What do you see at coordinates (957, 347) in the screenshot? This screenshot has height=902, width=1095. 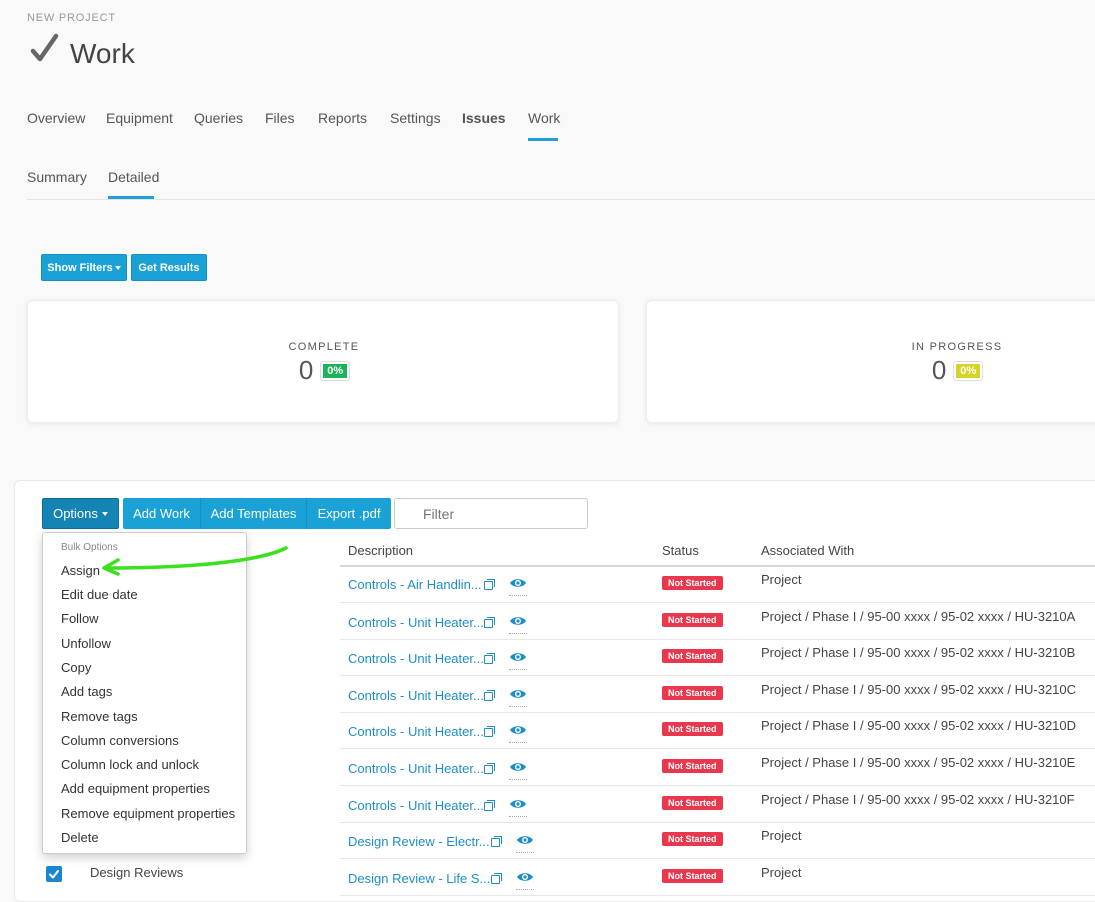 I see `in-progress-label: IN PROGRESS` at bounding box center [957, 347].